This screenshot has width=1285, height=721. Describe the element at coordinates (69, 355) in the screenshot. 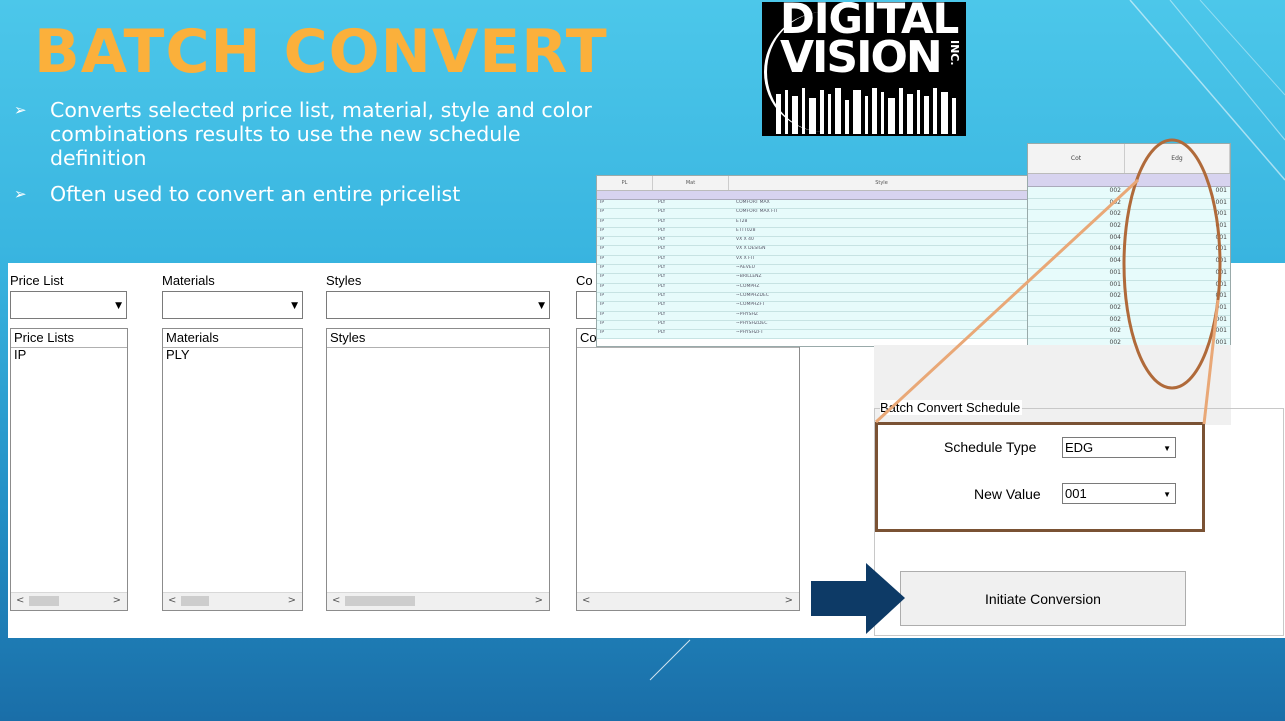

I see `list-item: IP` at that location.